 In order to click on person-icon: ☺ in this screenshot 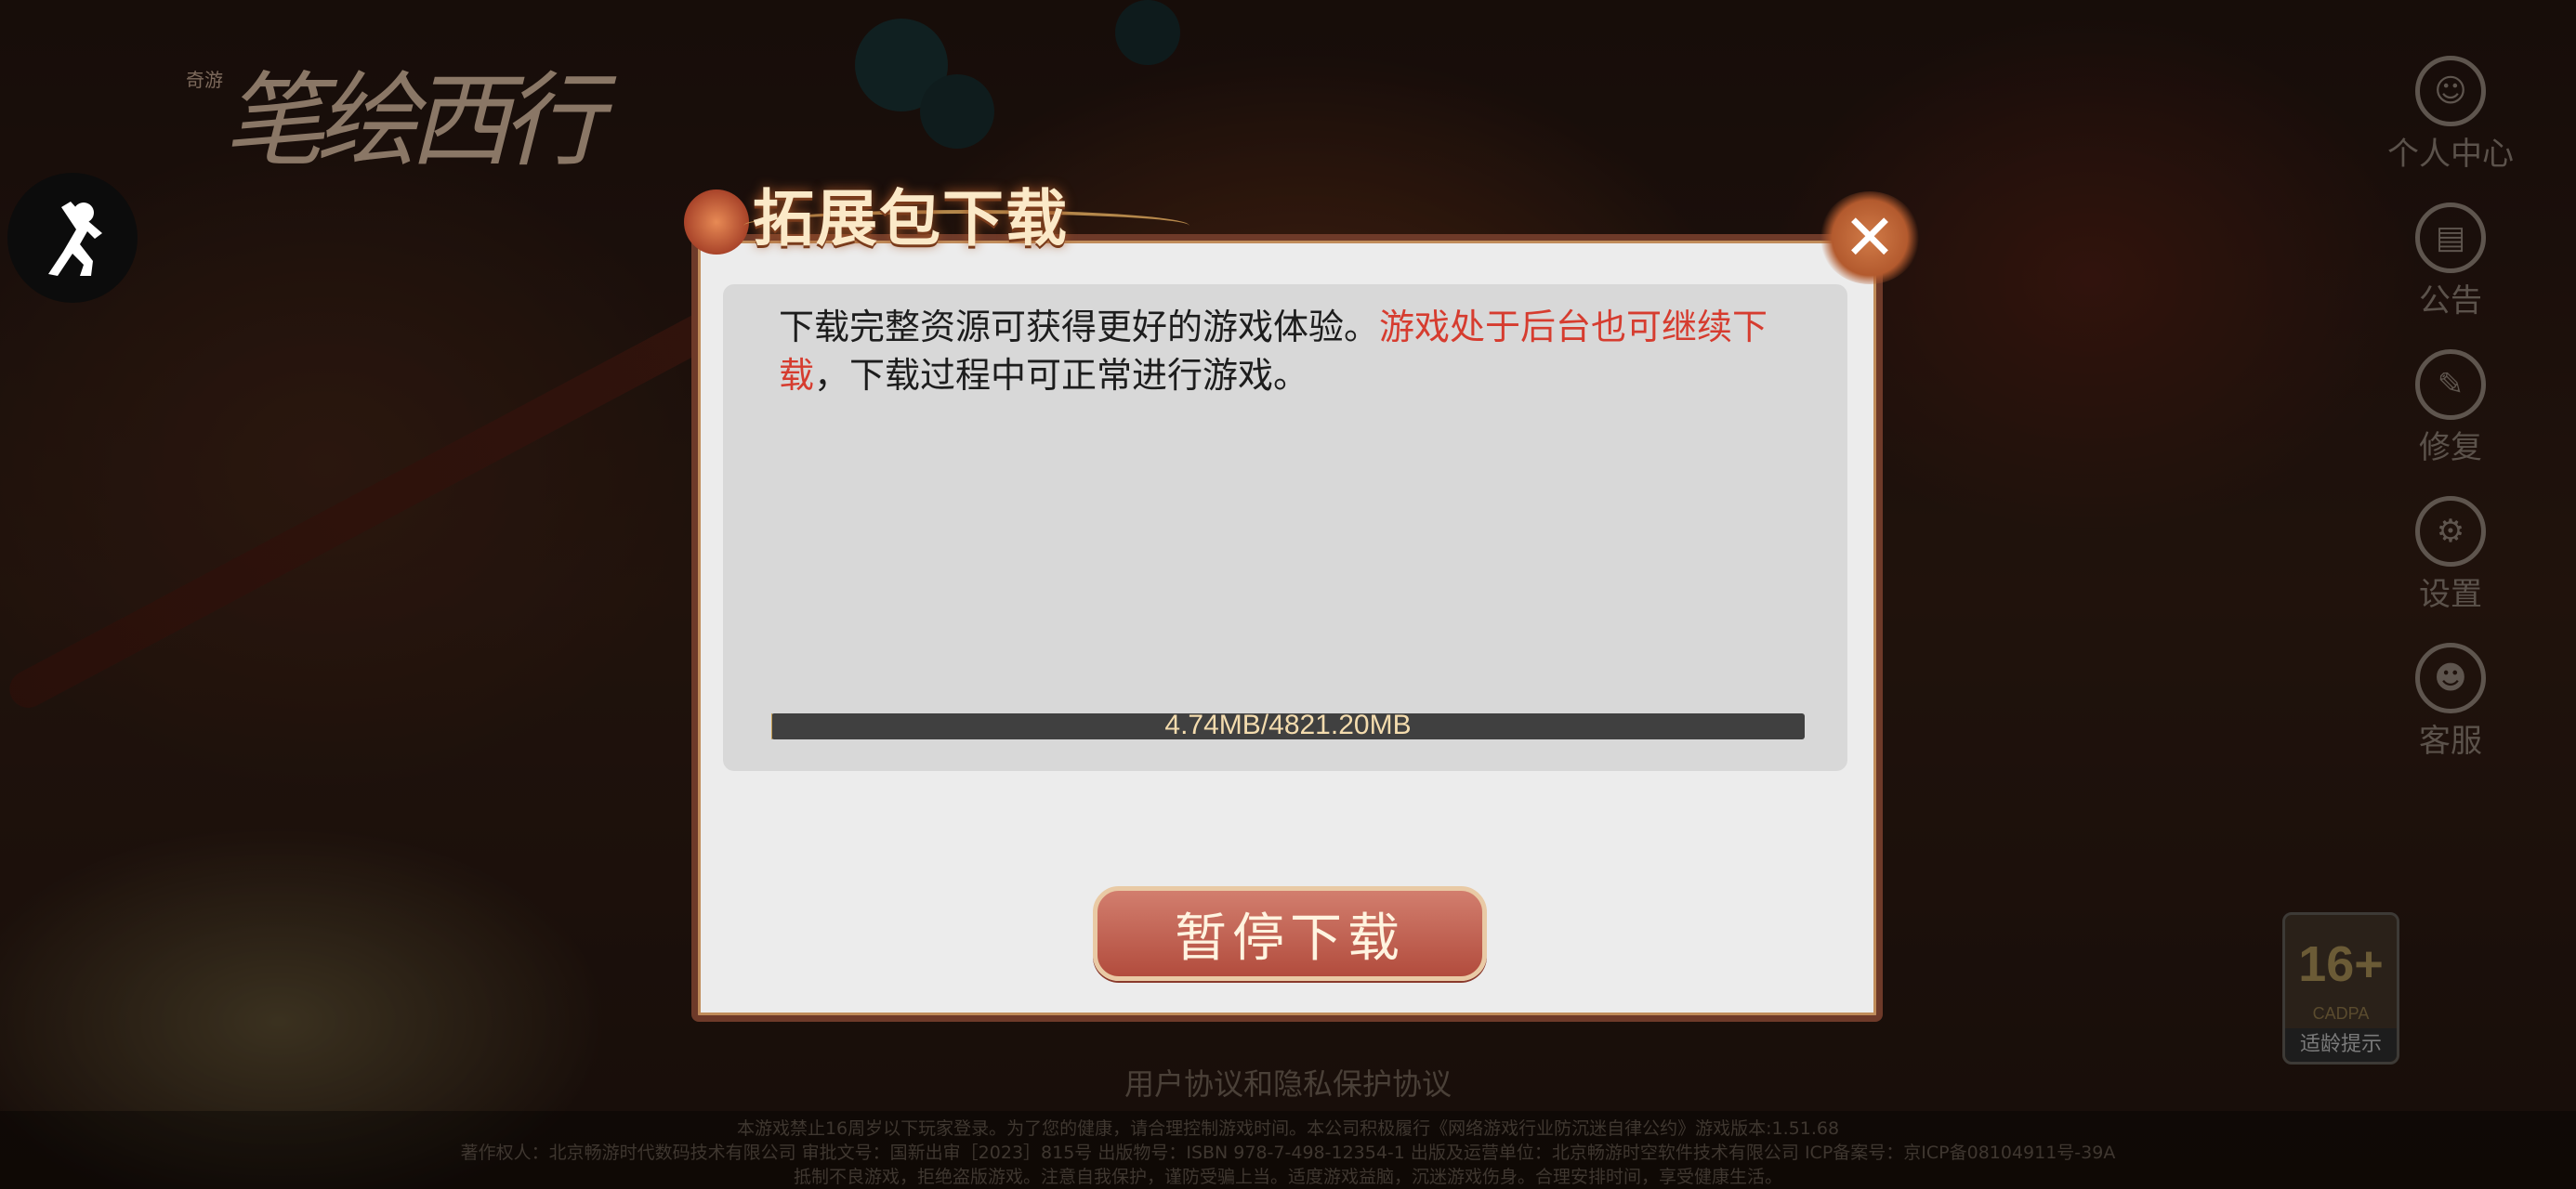, I will do `click(2450, 91)`.